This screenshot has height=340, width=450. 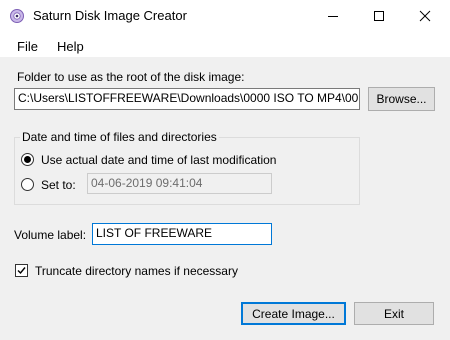 I want to click on minimize-button, so click(x=333, y=16).